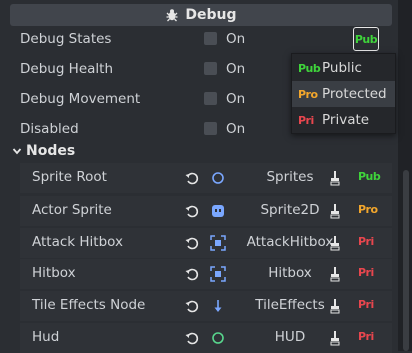 The height and width of the screenshot is (353, 412). What do you see at coordinates (201, 39) in the screenshot?
I see `property-row-debug-states: Debug States On Pub` at bounding box center [201, 39].